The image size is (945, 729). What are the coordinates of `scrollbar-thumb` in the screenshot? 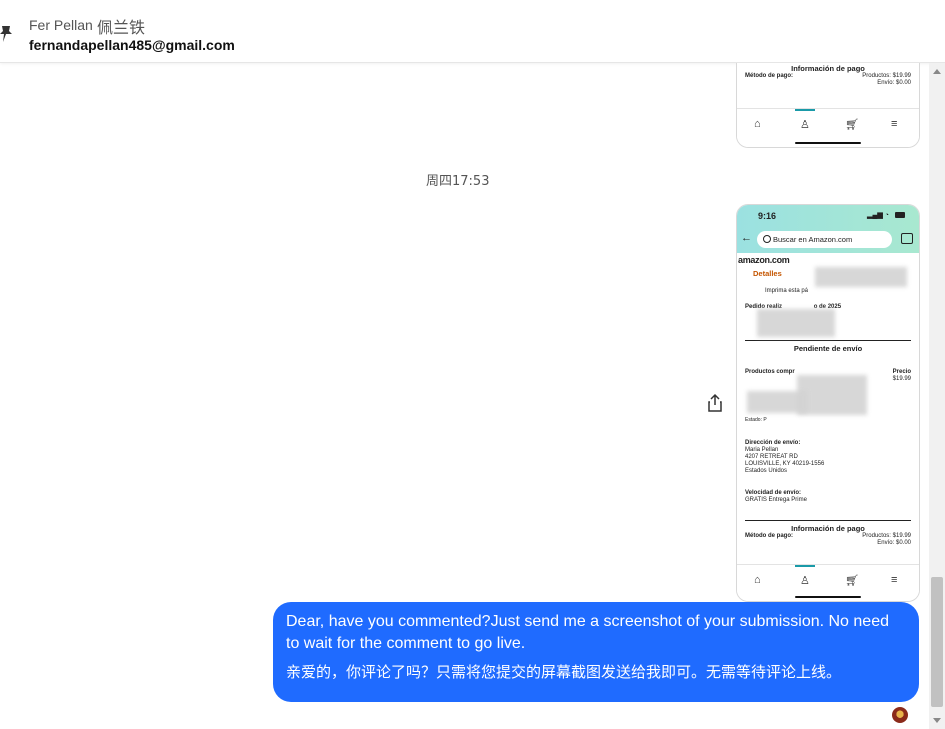 It's located at (937, 642).